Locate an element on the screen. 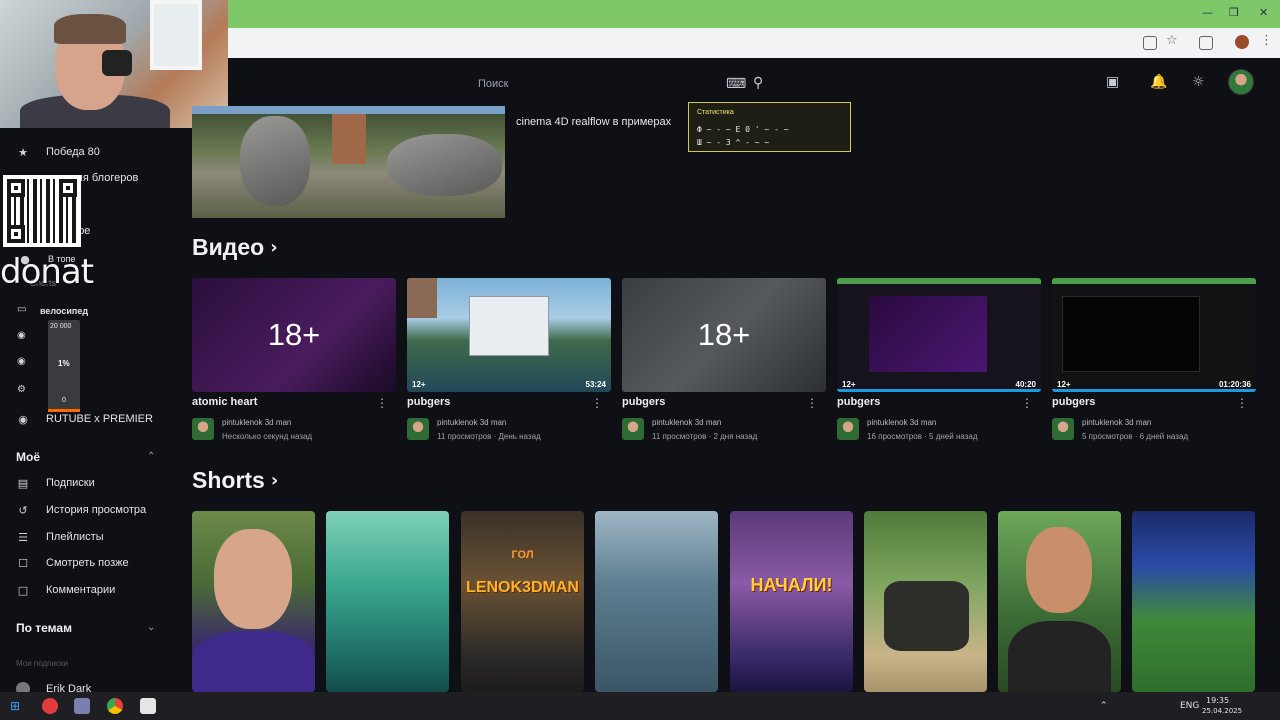 Image resolution: width=1280 pixels, height=720 pixels. section-shorts-header: Shorts › is located at coordinates (235, 480).